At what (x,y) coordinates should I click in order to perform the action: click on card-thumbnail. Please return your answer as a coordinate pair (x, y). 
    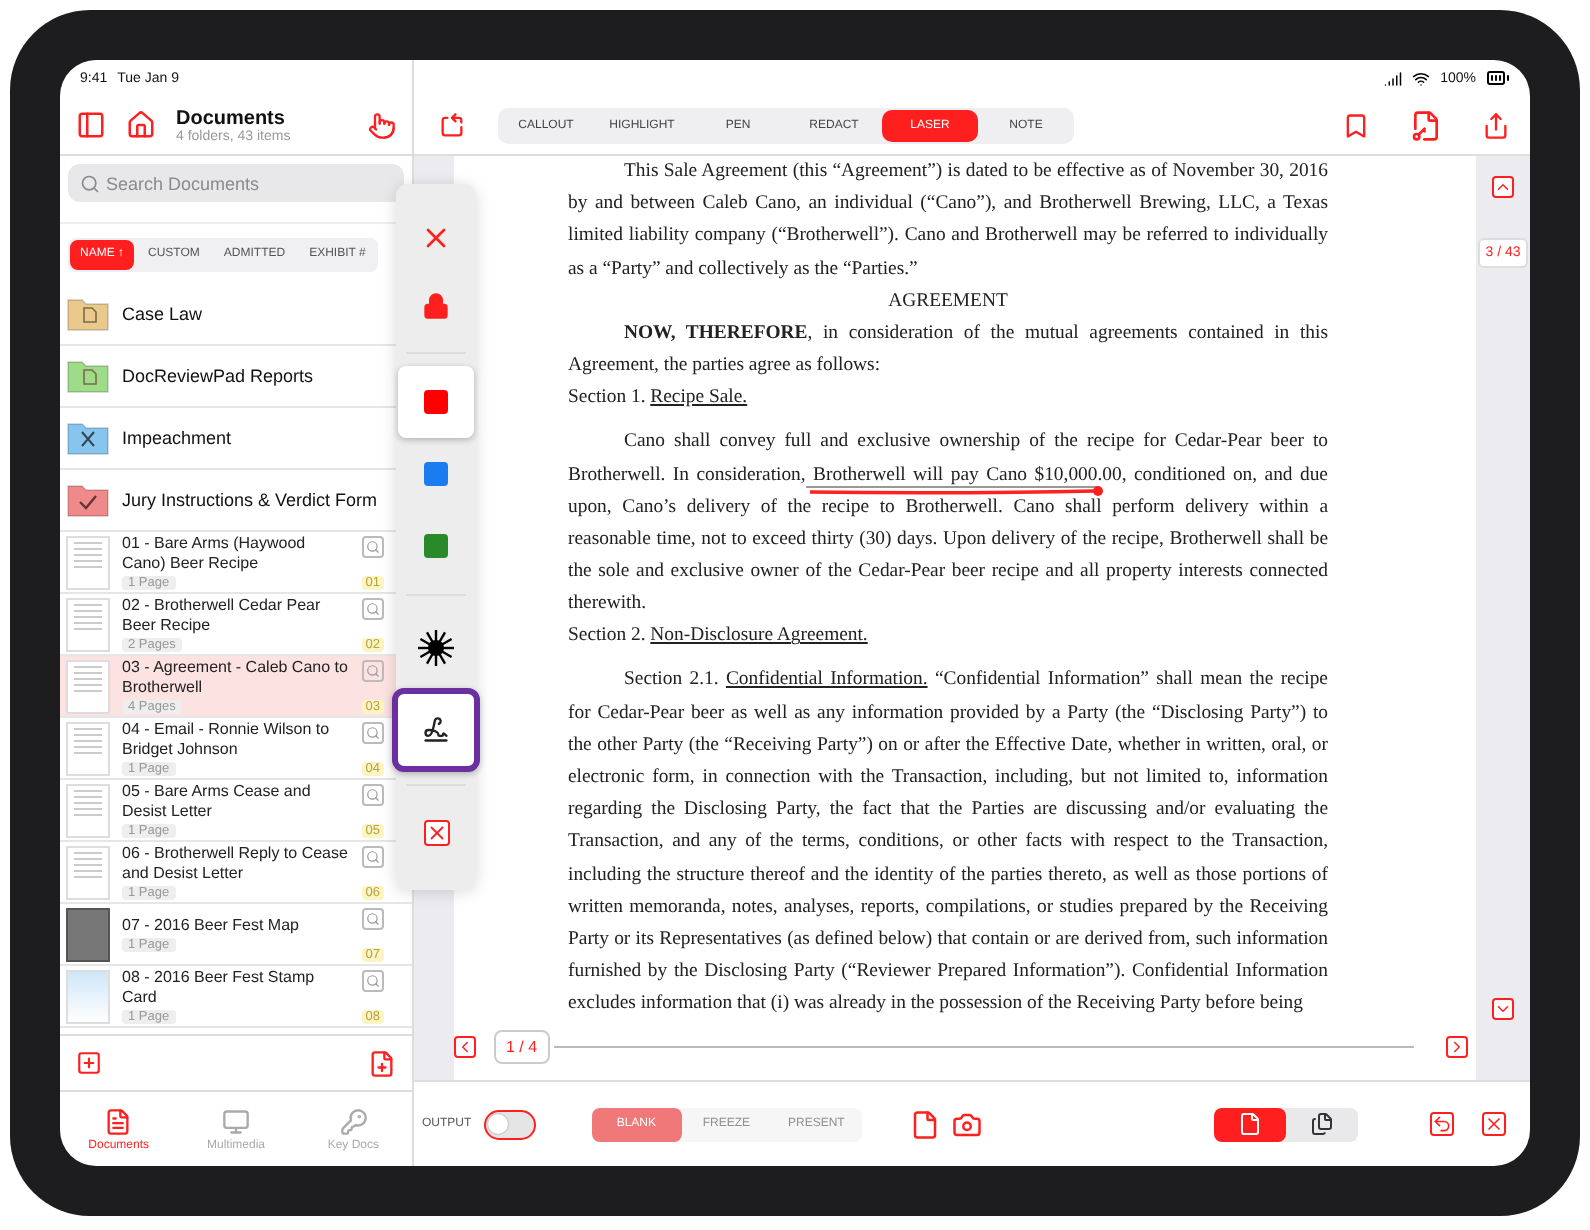
    Looking at the image, I should click on (88, 996).